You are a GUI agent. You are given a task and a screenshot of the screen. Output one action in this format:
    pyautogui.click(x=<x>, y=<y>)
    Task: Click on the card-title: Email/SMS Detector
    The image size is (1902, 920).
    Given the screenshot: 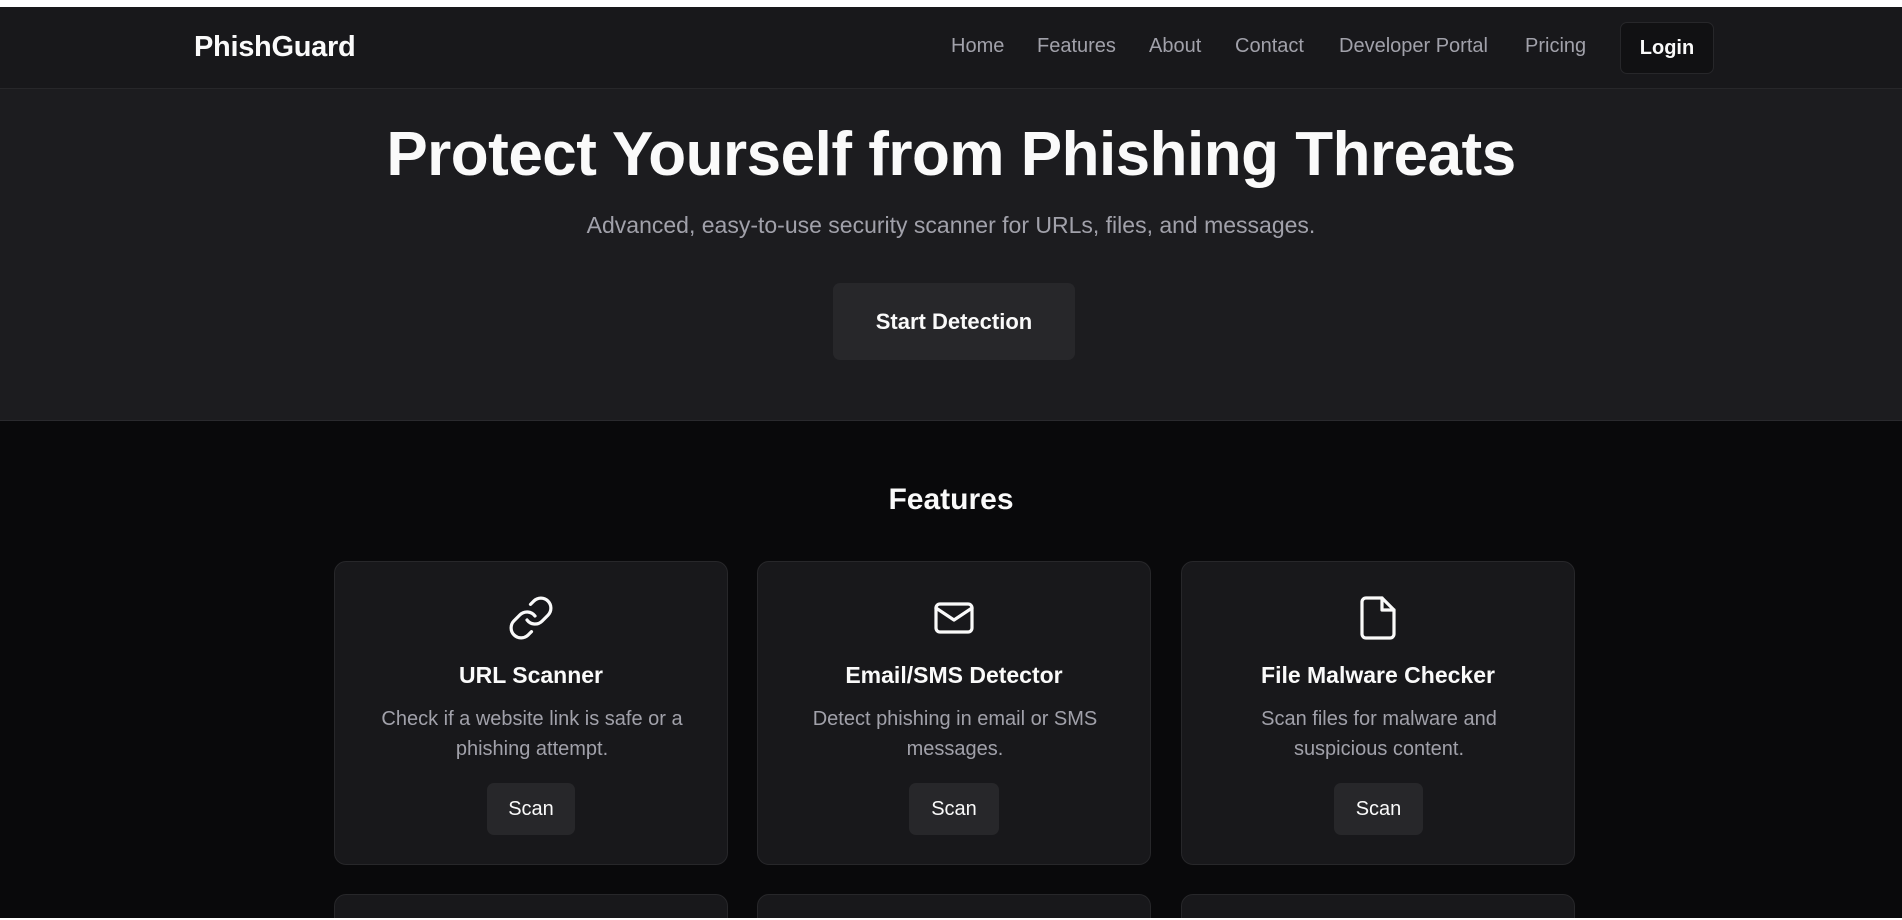 What is the action you would take?
    pyautogui.click(x=954, y=675)
    